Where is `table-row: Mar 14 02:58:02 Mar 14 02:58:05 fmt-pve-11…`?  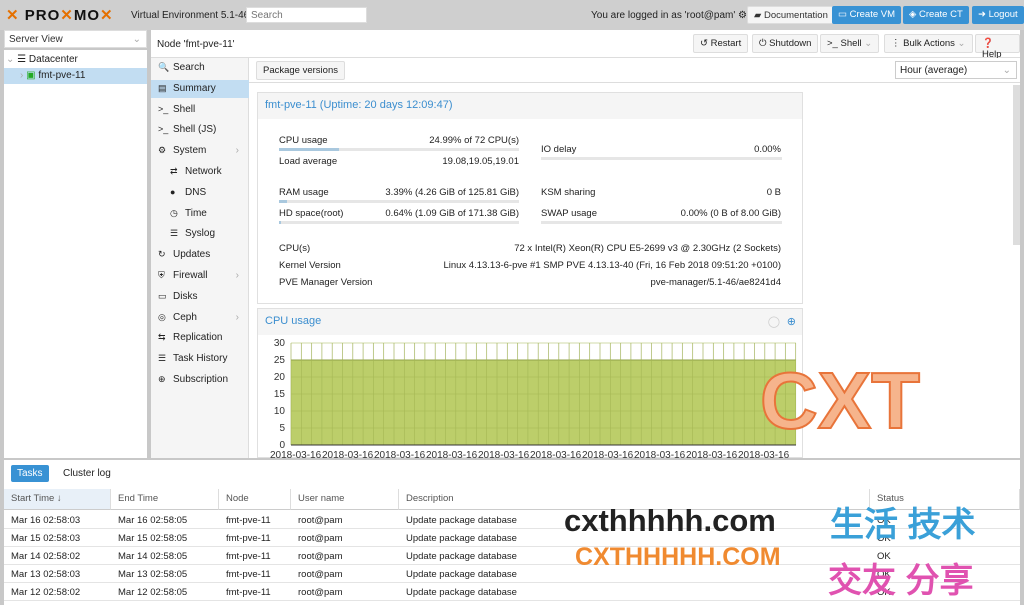 table-row: Mar 14 02:58:02 Mar 14 02:58:05 fmt-pve-11… is located at coordinates (512, 556).